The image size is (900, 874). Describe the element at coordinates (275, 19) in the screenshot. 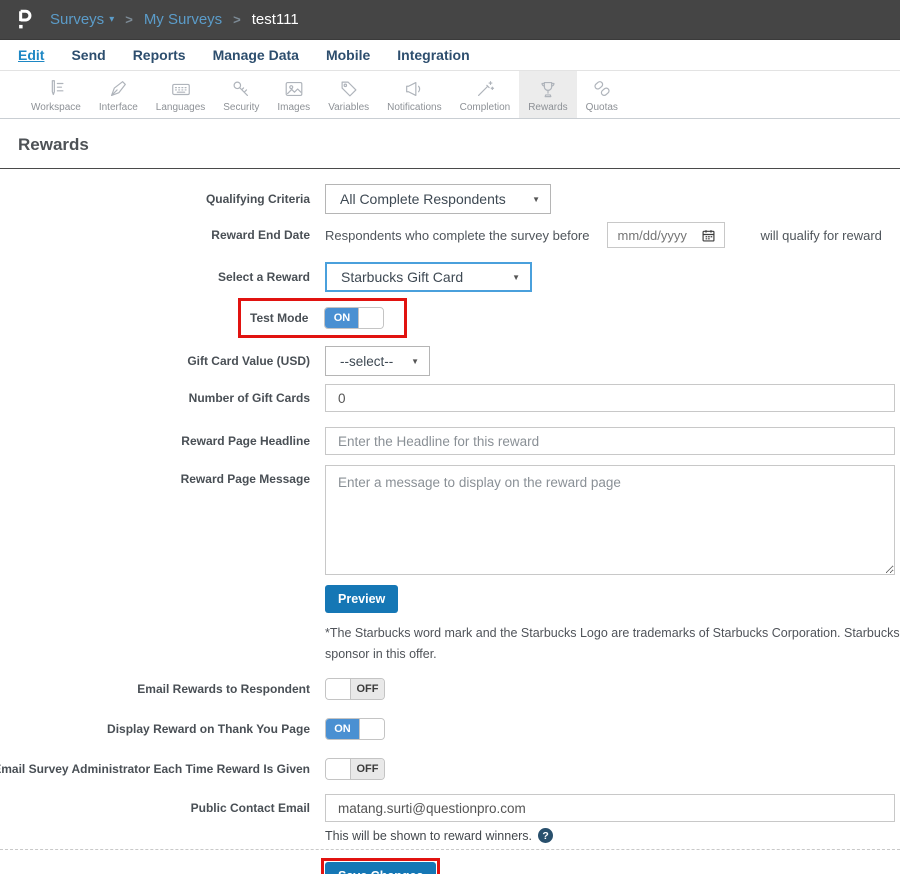

I see `breadcrumb-current-survey: test111` at that location.